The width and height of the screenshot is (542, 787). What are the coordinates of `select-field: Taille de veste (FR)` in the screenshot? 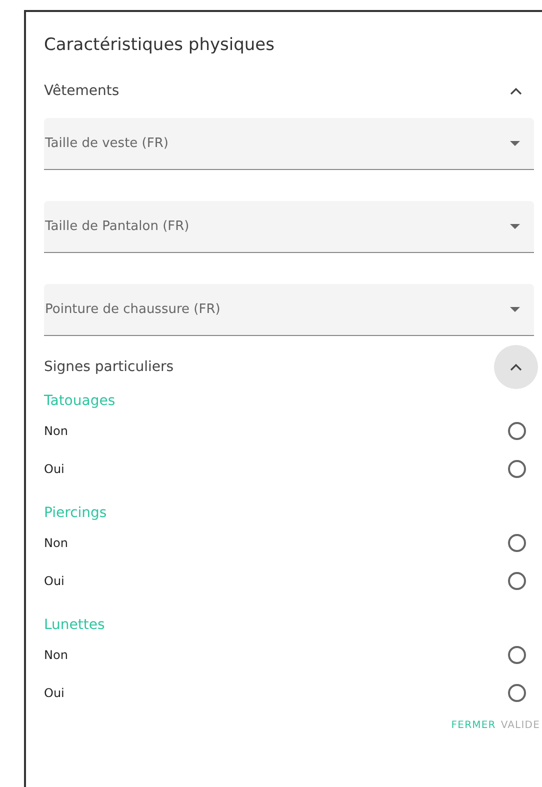 It's located at (289, 144).